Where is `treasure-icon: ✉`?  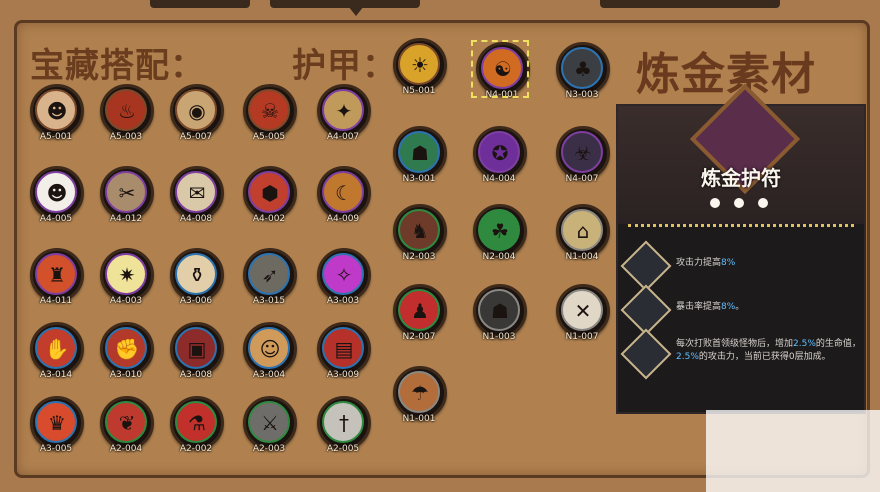 treasure-icon: ✉ is located at coordinates (197, 193).